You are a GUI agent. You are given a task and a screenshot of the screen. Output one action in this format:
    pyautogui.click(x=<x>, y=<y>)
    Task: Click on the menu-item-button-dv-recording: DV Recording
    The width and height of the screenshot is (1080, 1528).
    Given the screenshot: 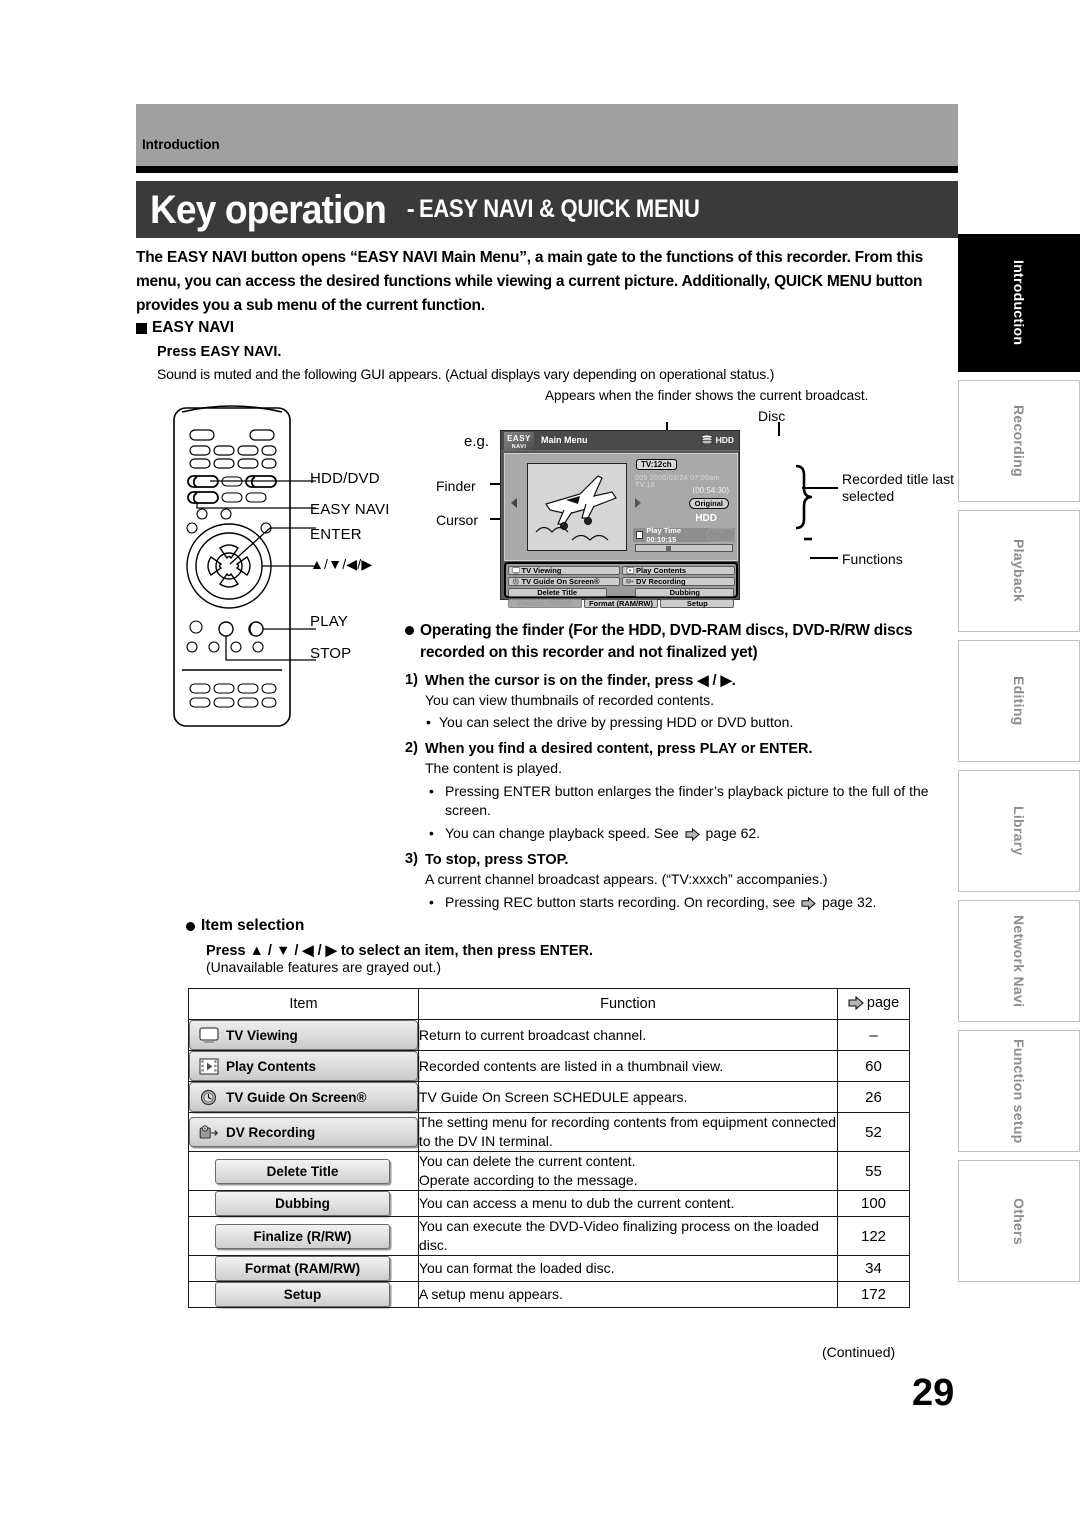 What is the action you would take?
    pyautogui.click(x=303, y=1132)
    